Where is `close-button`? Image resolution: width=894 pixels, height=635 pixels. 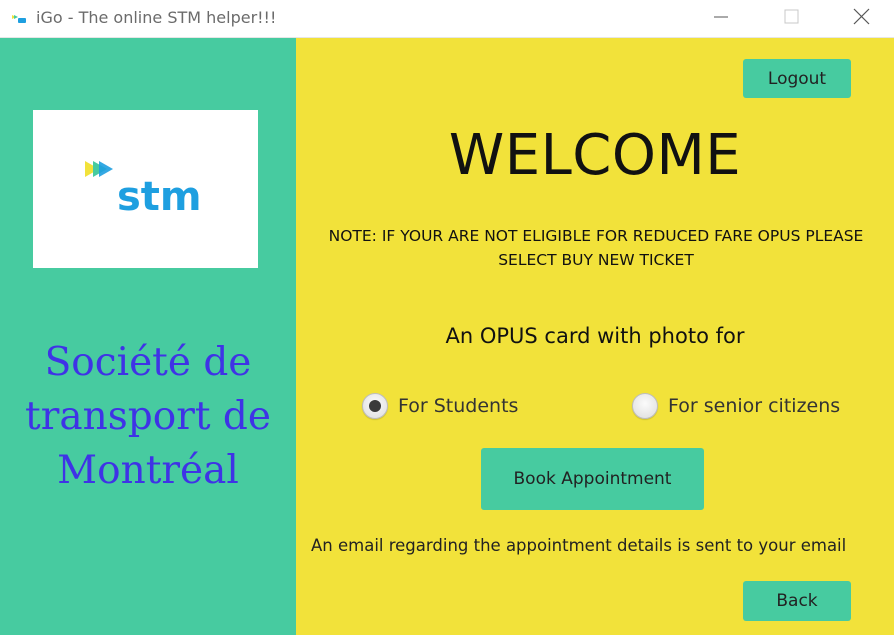
close-button is located at coordinates (861, 17).